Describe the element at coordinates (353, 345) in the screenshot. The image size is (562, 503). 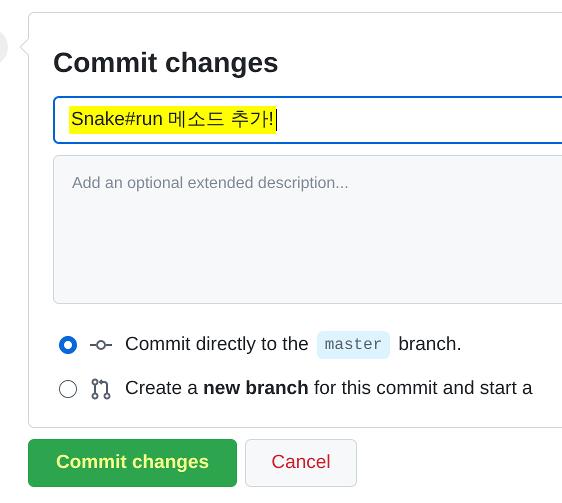
I see `branch-name: master` at that location.